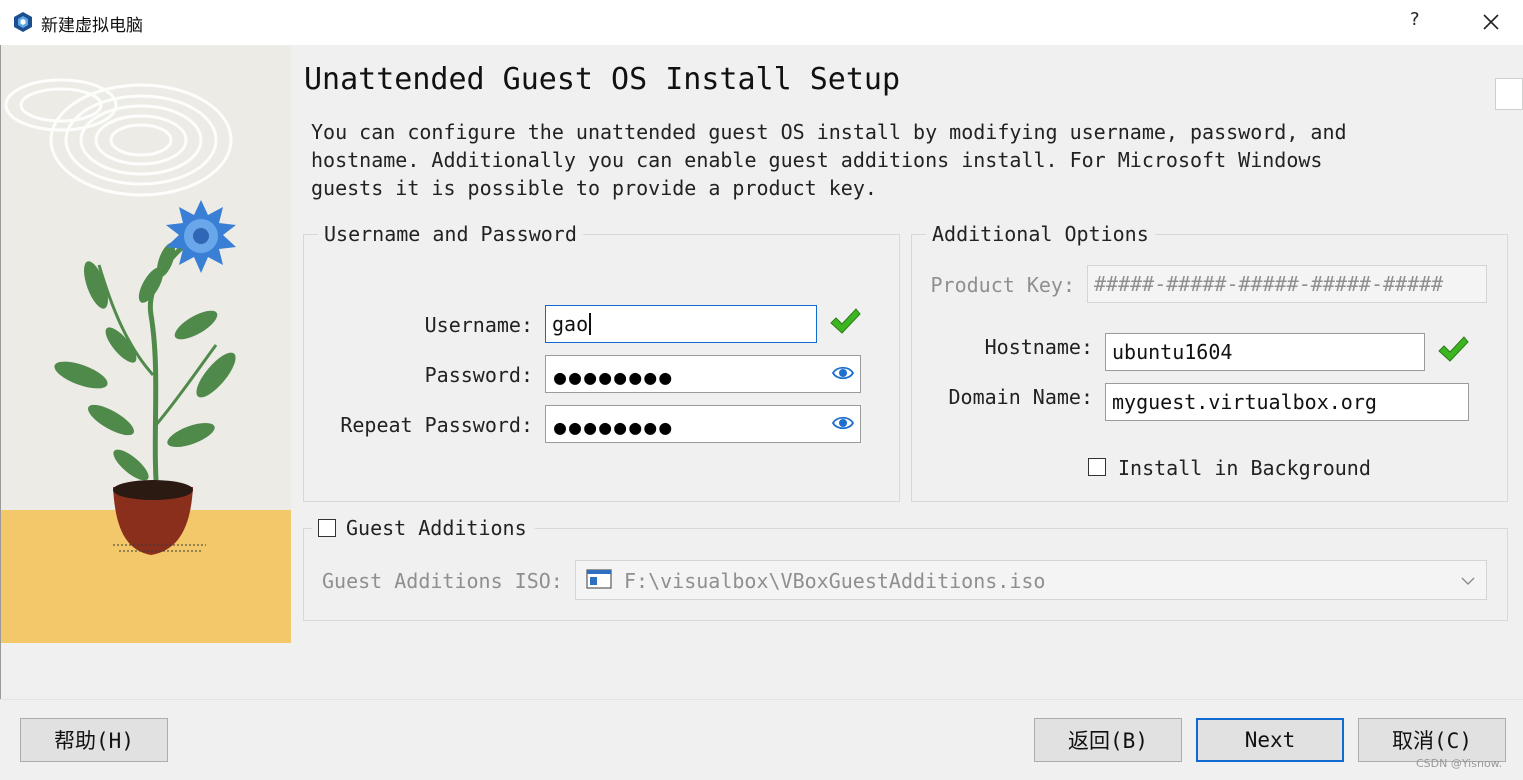  Describe the element at coordinates (1040, 234) in the screenshot. I see `additional-options-legend: Additional Options` at that location.